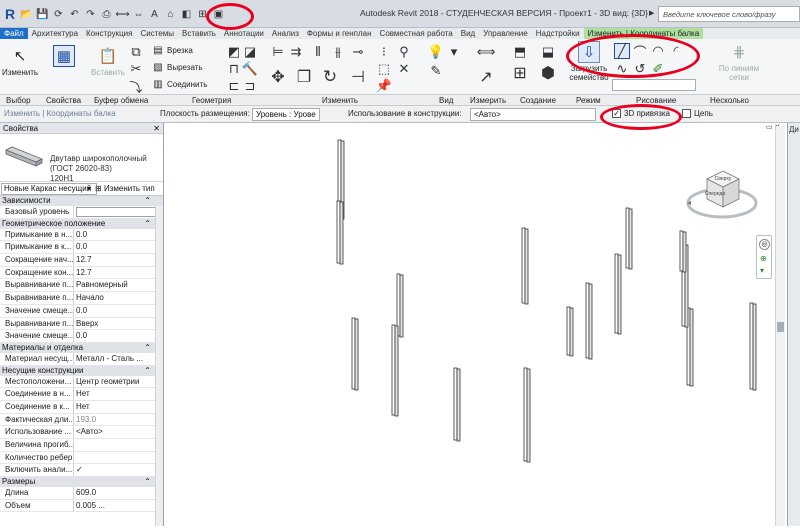  Describe the element at coordinates (81, 201) in the screenshot. I see `property-category: Зависимости ⌃` at that location.